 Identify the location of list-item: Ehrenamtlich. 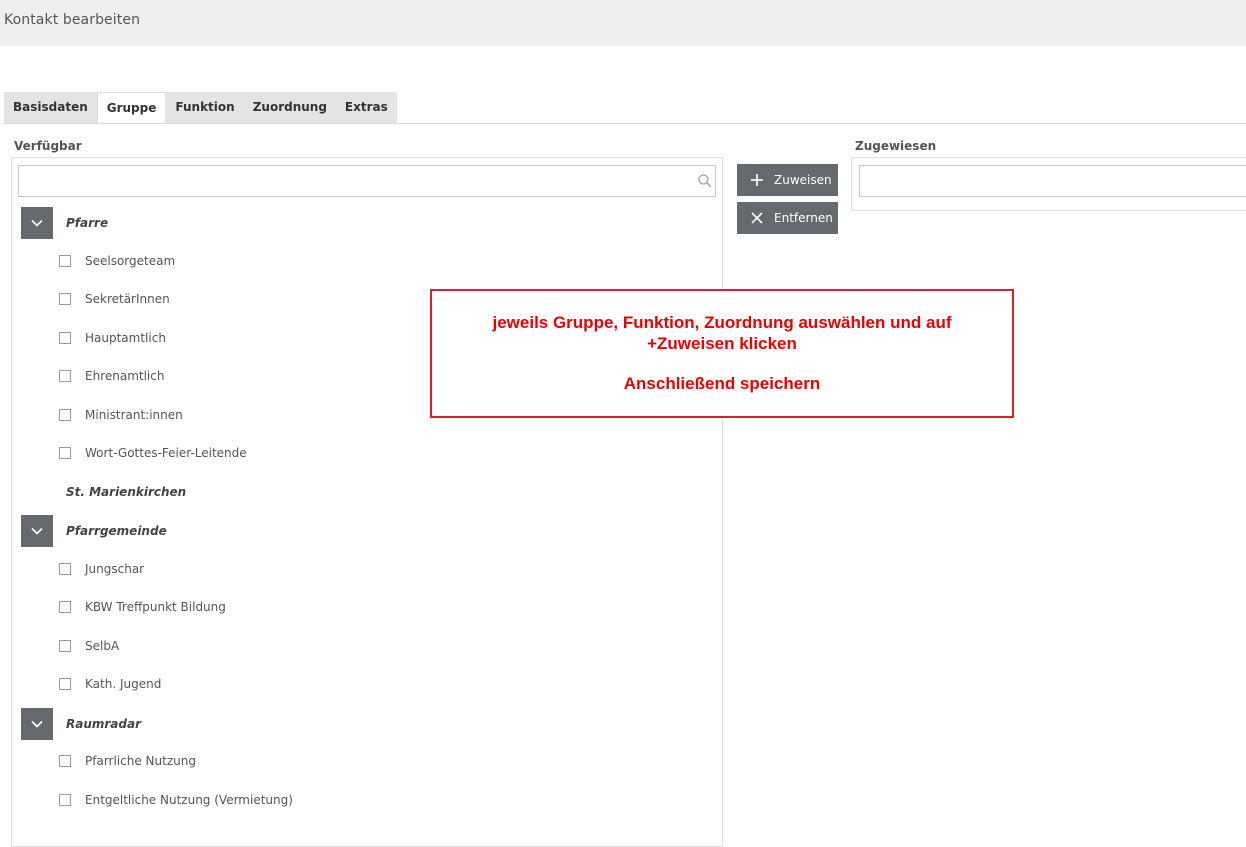
(111, 376).